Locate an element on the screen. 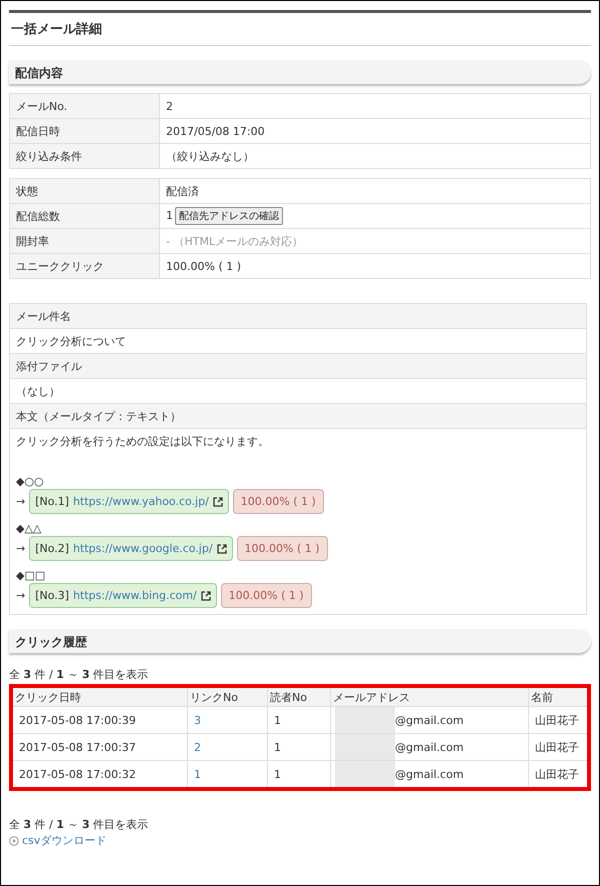 The image size is (600, 886). column-header: リンクNo is located at coordinates (228, 696).